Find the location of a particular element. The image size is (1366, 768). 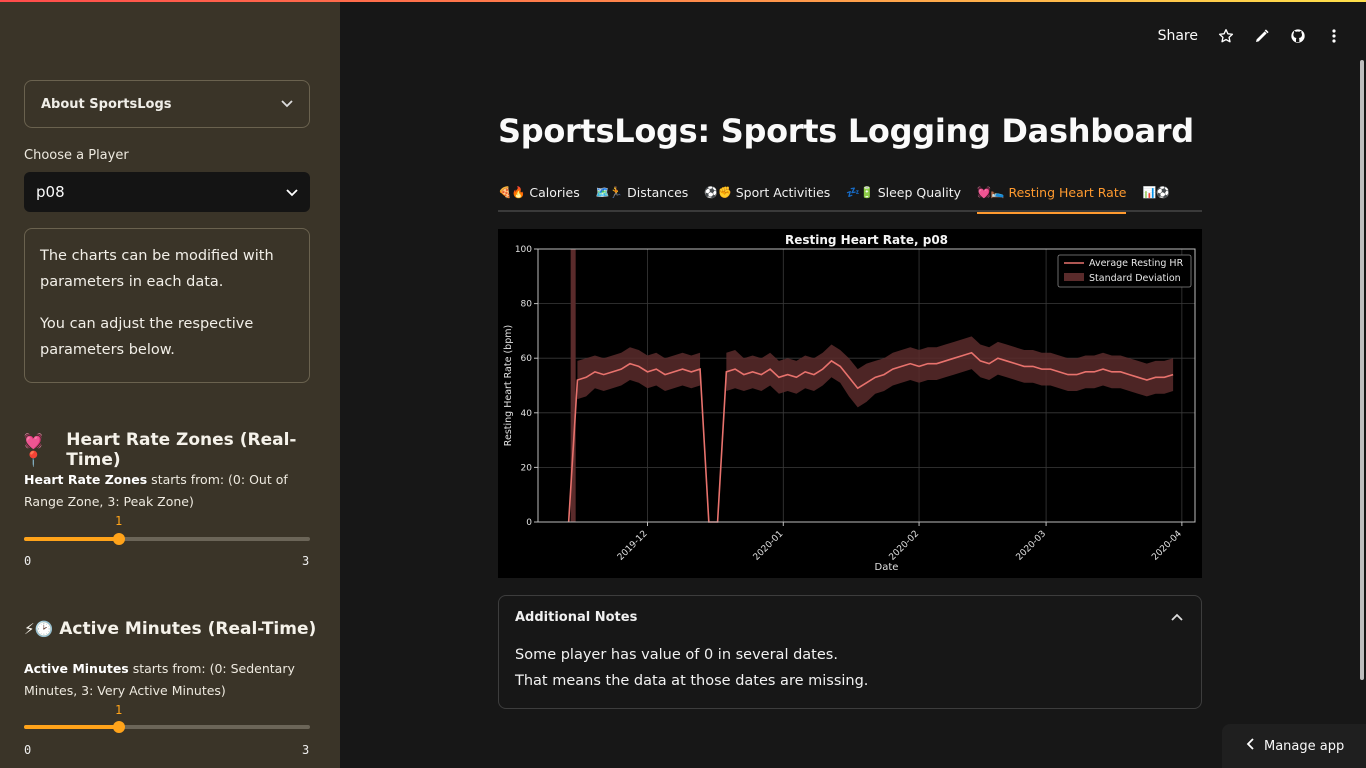

tab-emoji-icon: 🗺️🏃 is located at coordinates (609, 192).